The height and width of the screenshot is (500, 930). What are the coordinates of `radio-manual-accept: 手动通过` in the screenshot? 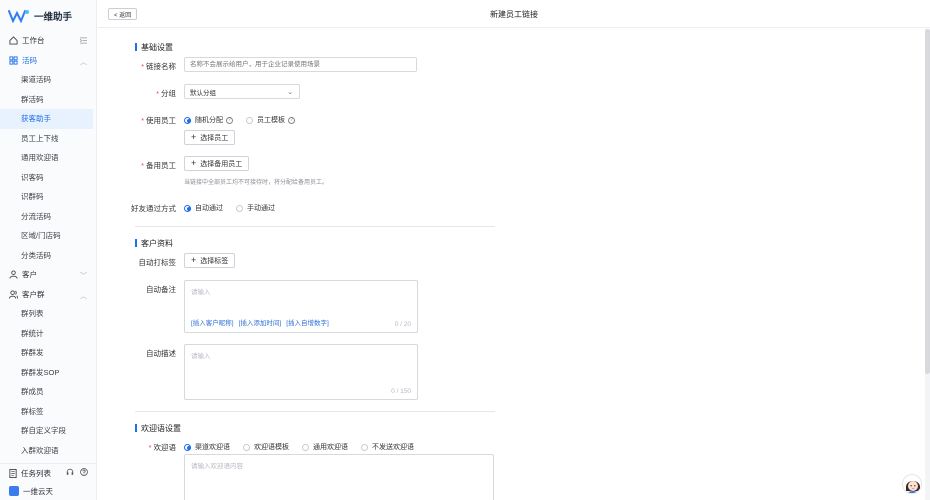 It's located at (255, 208).